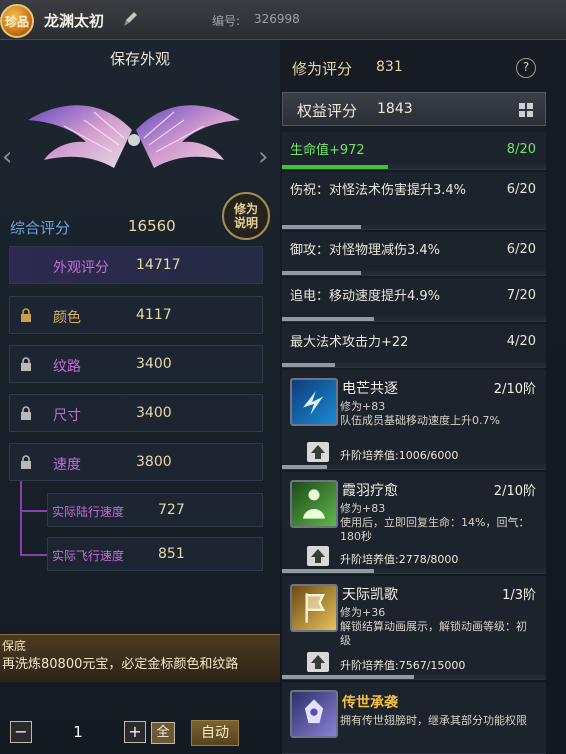 The image size is (566, 754). Describe the element at coordinates (154, 413) in the screenshot. I see `stat-value: 3400` at that location.